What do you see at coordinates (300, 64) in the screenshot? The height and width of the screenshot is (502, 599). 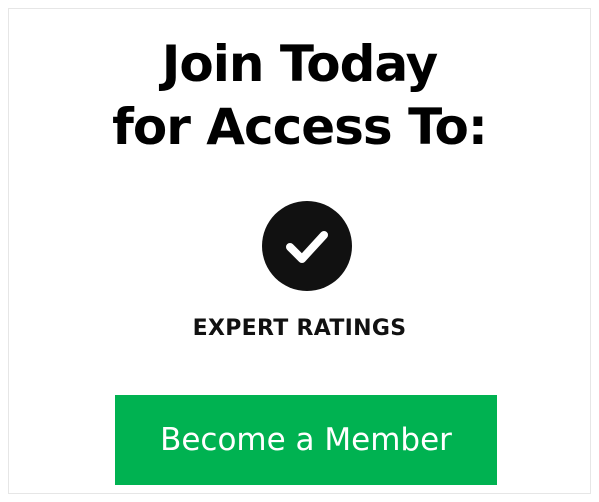 I see `headline-line-1: Join Today` at bounding box center [300, 64].